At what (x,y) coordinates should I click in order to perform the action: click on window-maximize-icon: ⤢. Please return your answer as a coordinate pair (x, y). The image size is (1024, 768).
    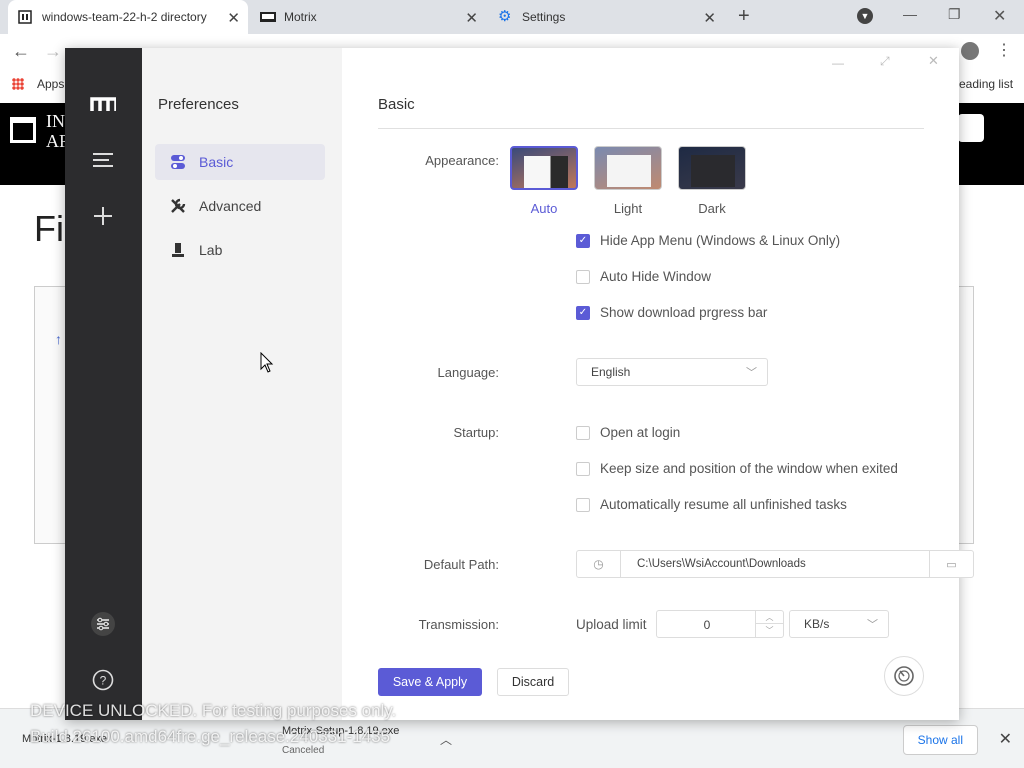
    Looking at the image, I should click on (885, 61).